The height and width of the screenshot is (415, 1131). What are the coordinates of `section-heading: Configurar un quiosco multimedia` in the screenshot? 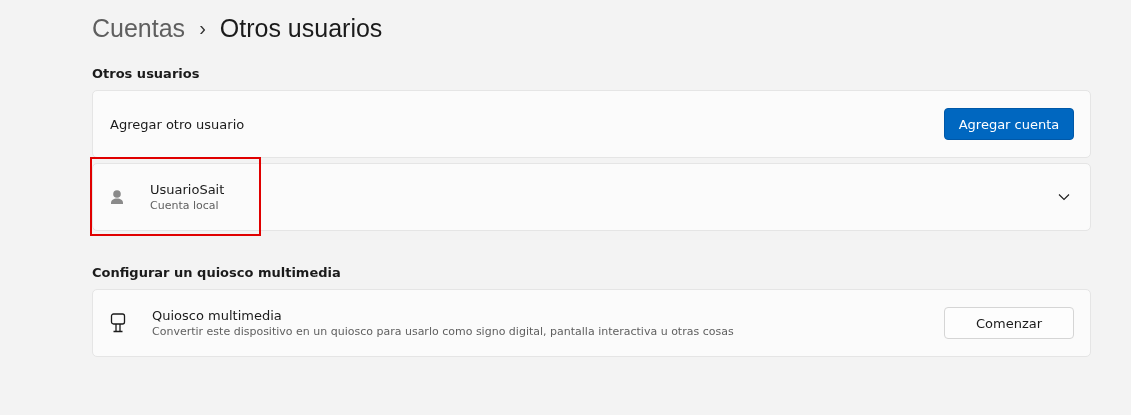 It's located at (217, 272).